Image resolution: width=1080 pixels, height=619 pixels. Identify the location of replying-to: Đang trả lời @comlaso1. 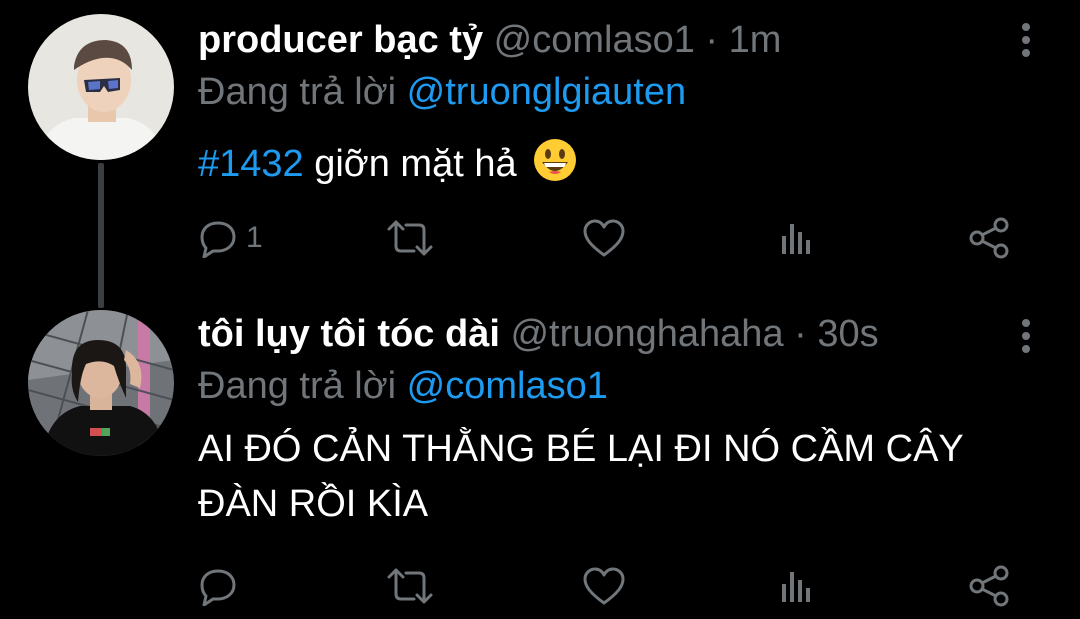
(403, 386).